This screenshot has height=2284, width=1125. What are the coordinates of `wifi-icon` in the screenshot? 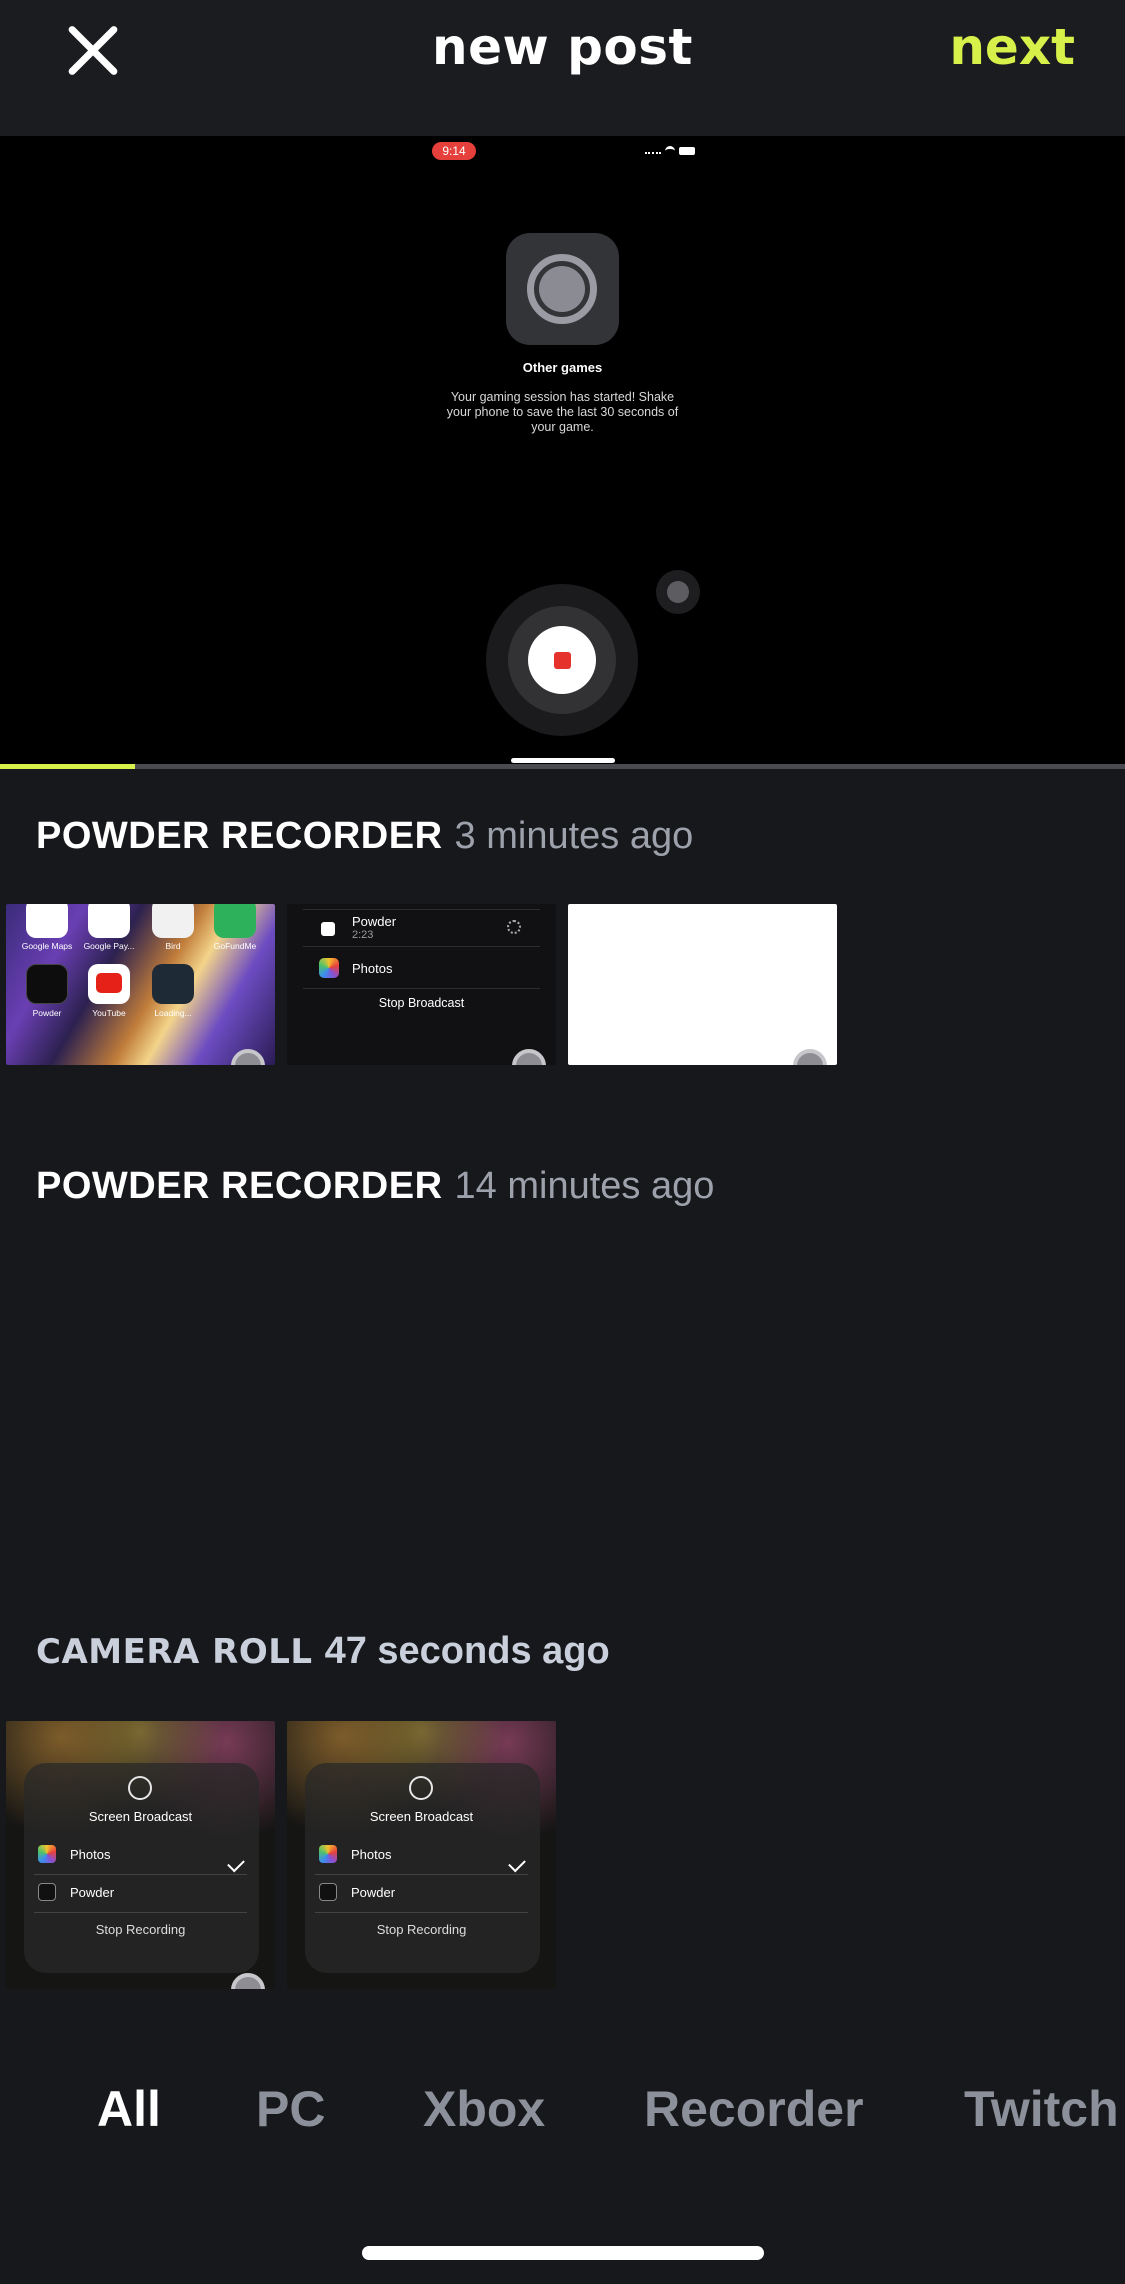 It's located at (670, 151).